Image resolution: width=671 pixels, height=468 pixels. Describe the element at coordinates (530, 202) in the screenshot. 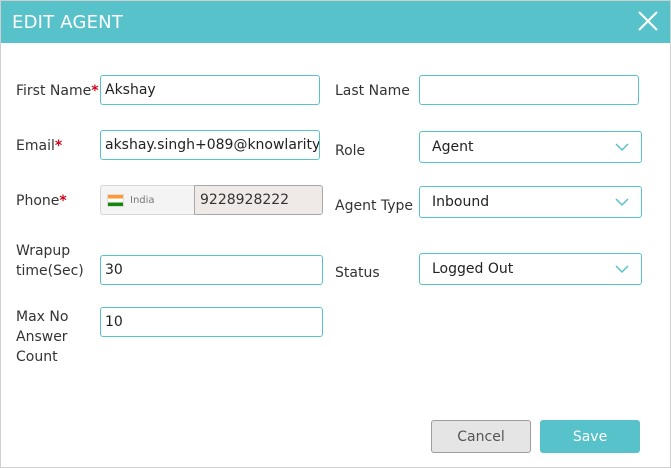

I see `agent-type-select: Inbound` at that location.